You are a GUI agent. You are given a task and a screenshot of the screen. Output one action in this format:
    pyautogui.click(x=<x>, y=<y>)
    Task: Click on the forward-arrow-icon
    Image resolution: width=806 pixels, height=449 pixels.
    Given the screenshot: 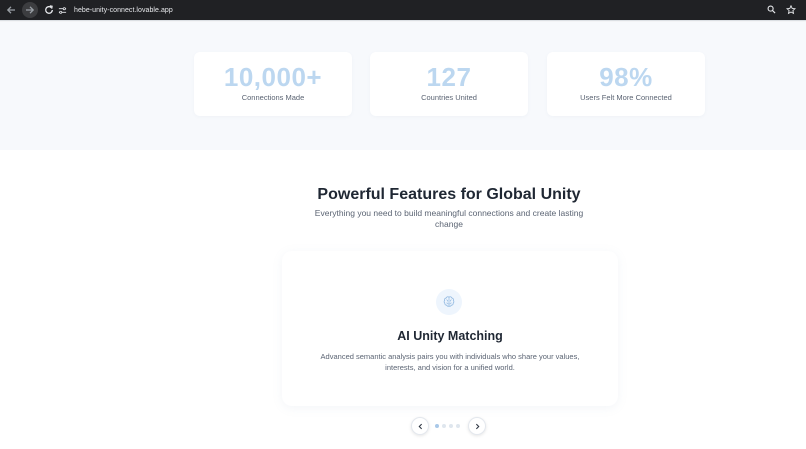 What is the action you would take?
    pyautogui.click(x=30, y=10)
    